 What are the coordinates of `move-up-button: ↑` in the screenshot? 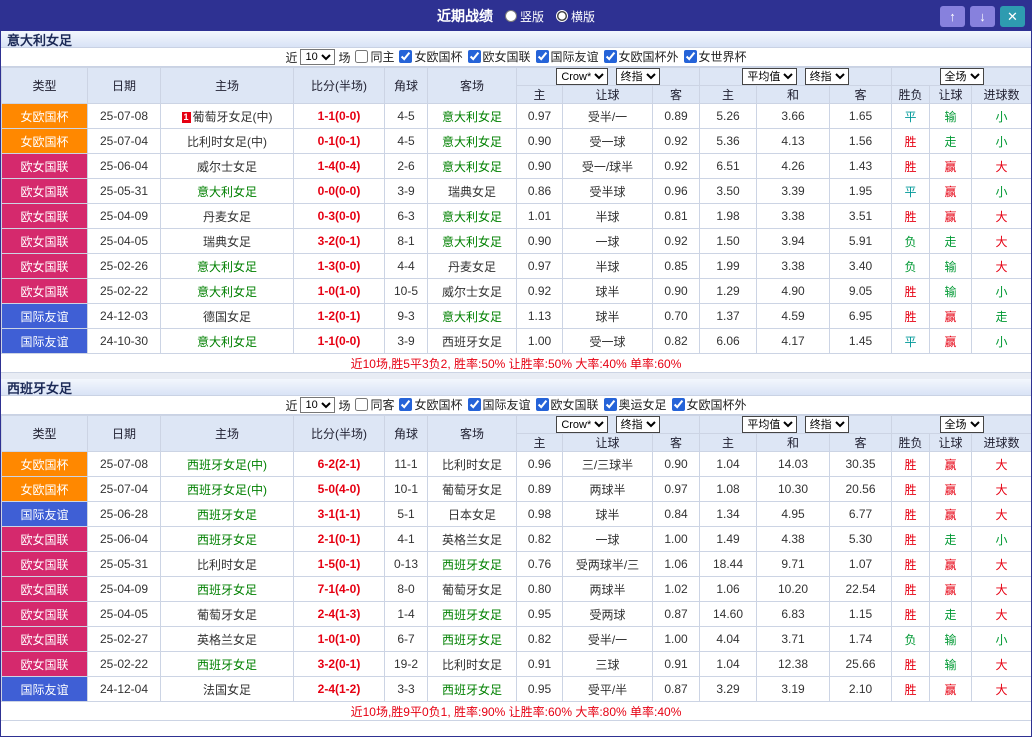 It's located at (952, 16).